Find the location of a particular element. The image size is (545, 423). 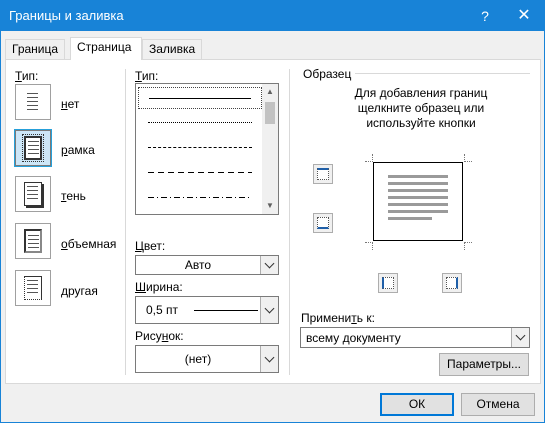

border-right-icon is located at coordinates (452, 283).